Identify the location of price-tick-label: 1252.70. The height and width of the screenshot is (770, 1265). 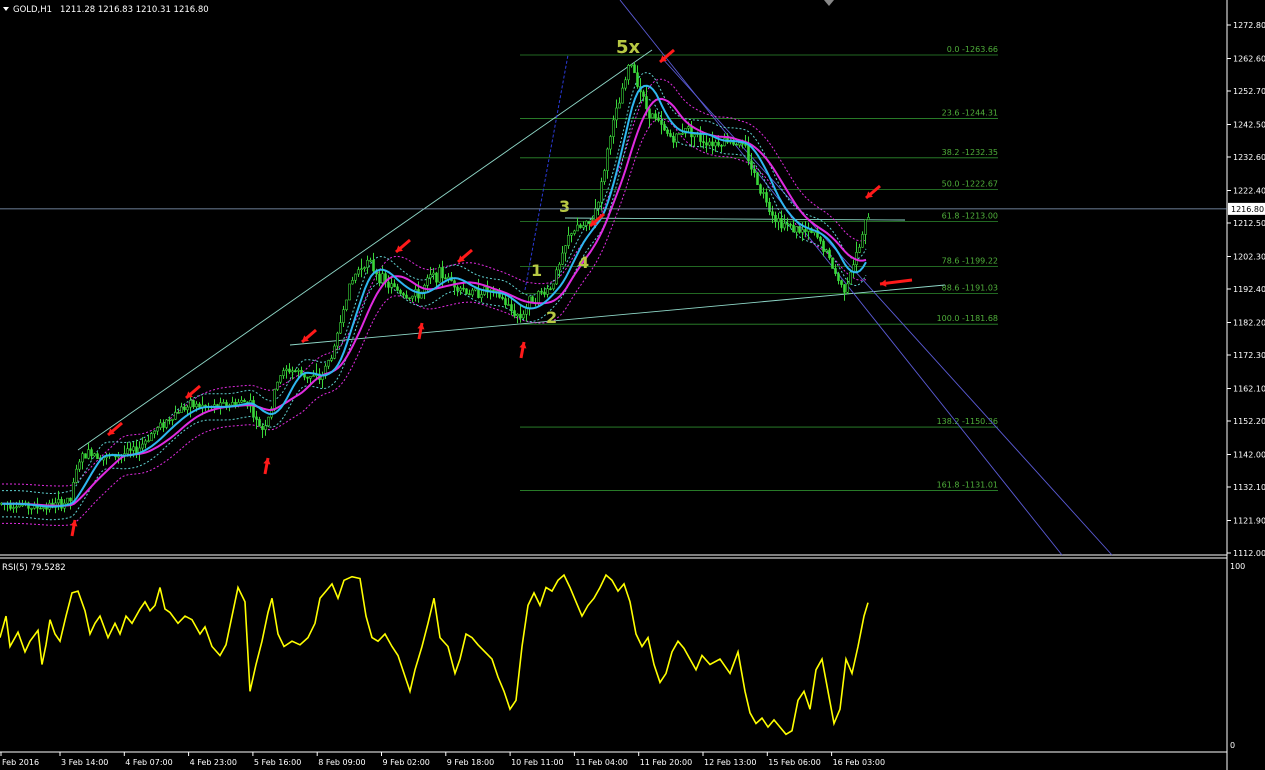
(1249, 91).